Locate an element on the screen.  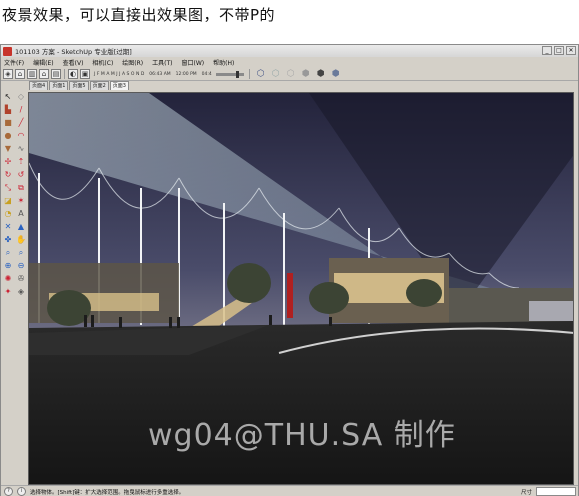
hidden-line-style-icon: ⬡ is located at coordinates (291, 74).